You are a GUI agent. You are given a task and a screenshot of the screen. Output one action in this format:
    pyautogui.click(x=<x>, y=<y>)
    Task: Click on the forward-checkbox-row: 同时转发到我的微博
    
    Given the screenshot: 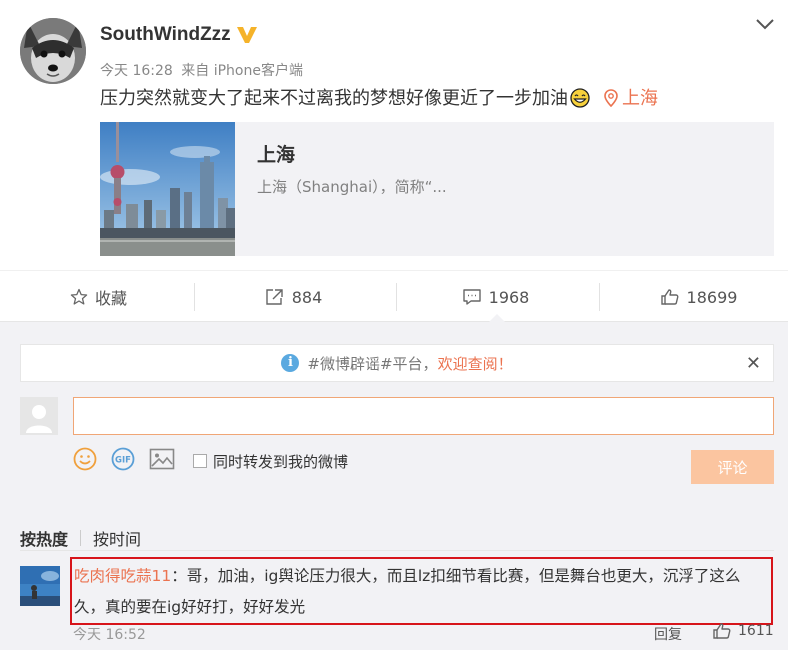 What is the action you would take?
    pyautogui.click(x=270, y=461)
    